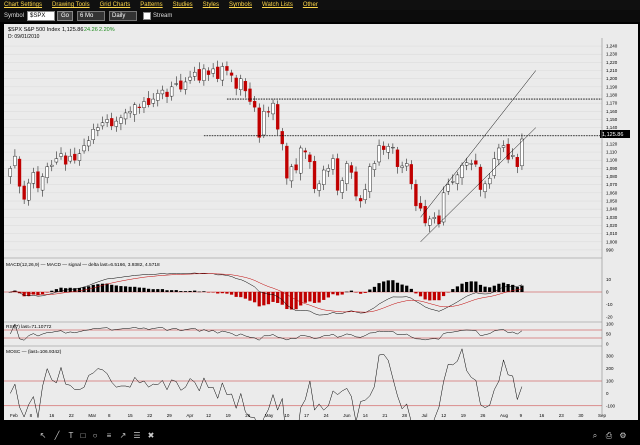  Describe the element at coordinates (248, 415) in the screenshot. I see `date-tick-label: 26` at that location.